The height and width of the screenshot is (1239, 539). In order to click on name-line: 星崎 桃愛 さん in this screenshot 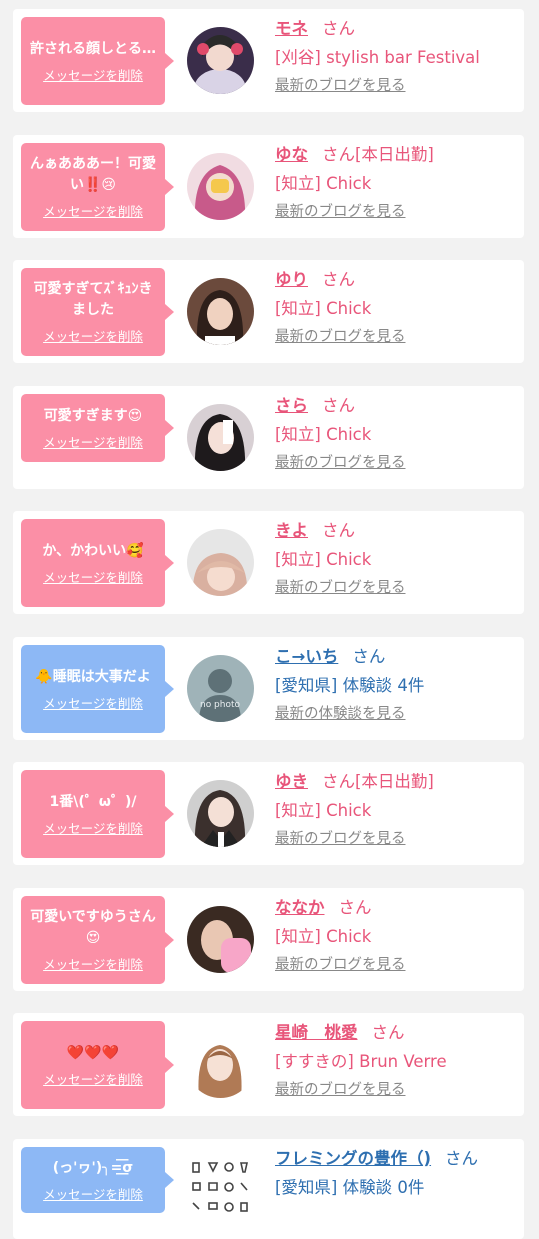, I will do `click(396, 1033)`.